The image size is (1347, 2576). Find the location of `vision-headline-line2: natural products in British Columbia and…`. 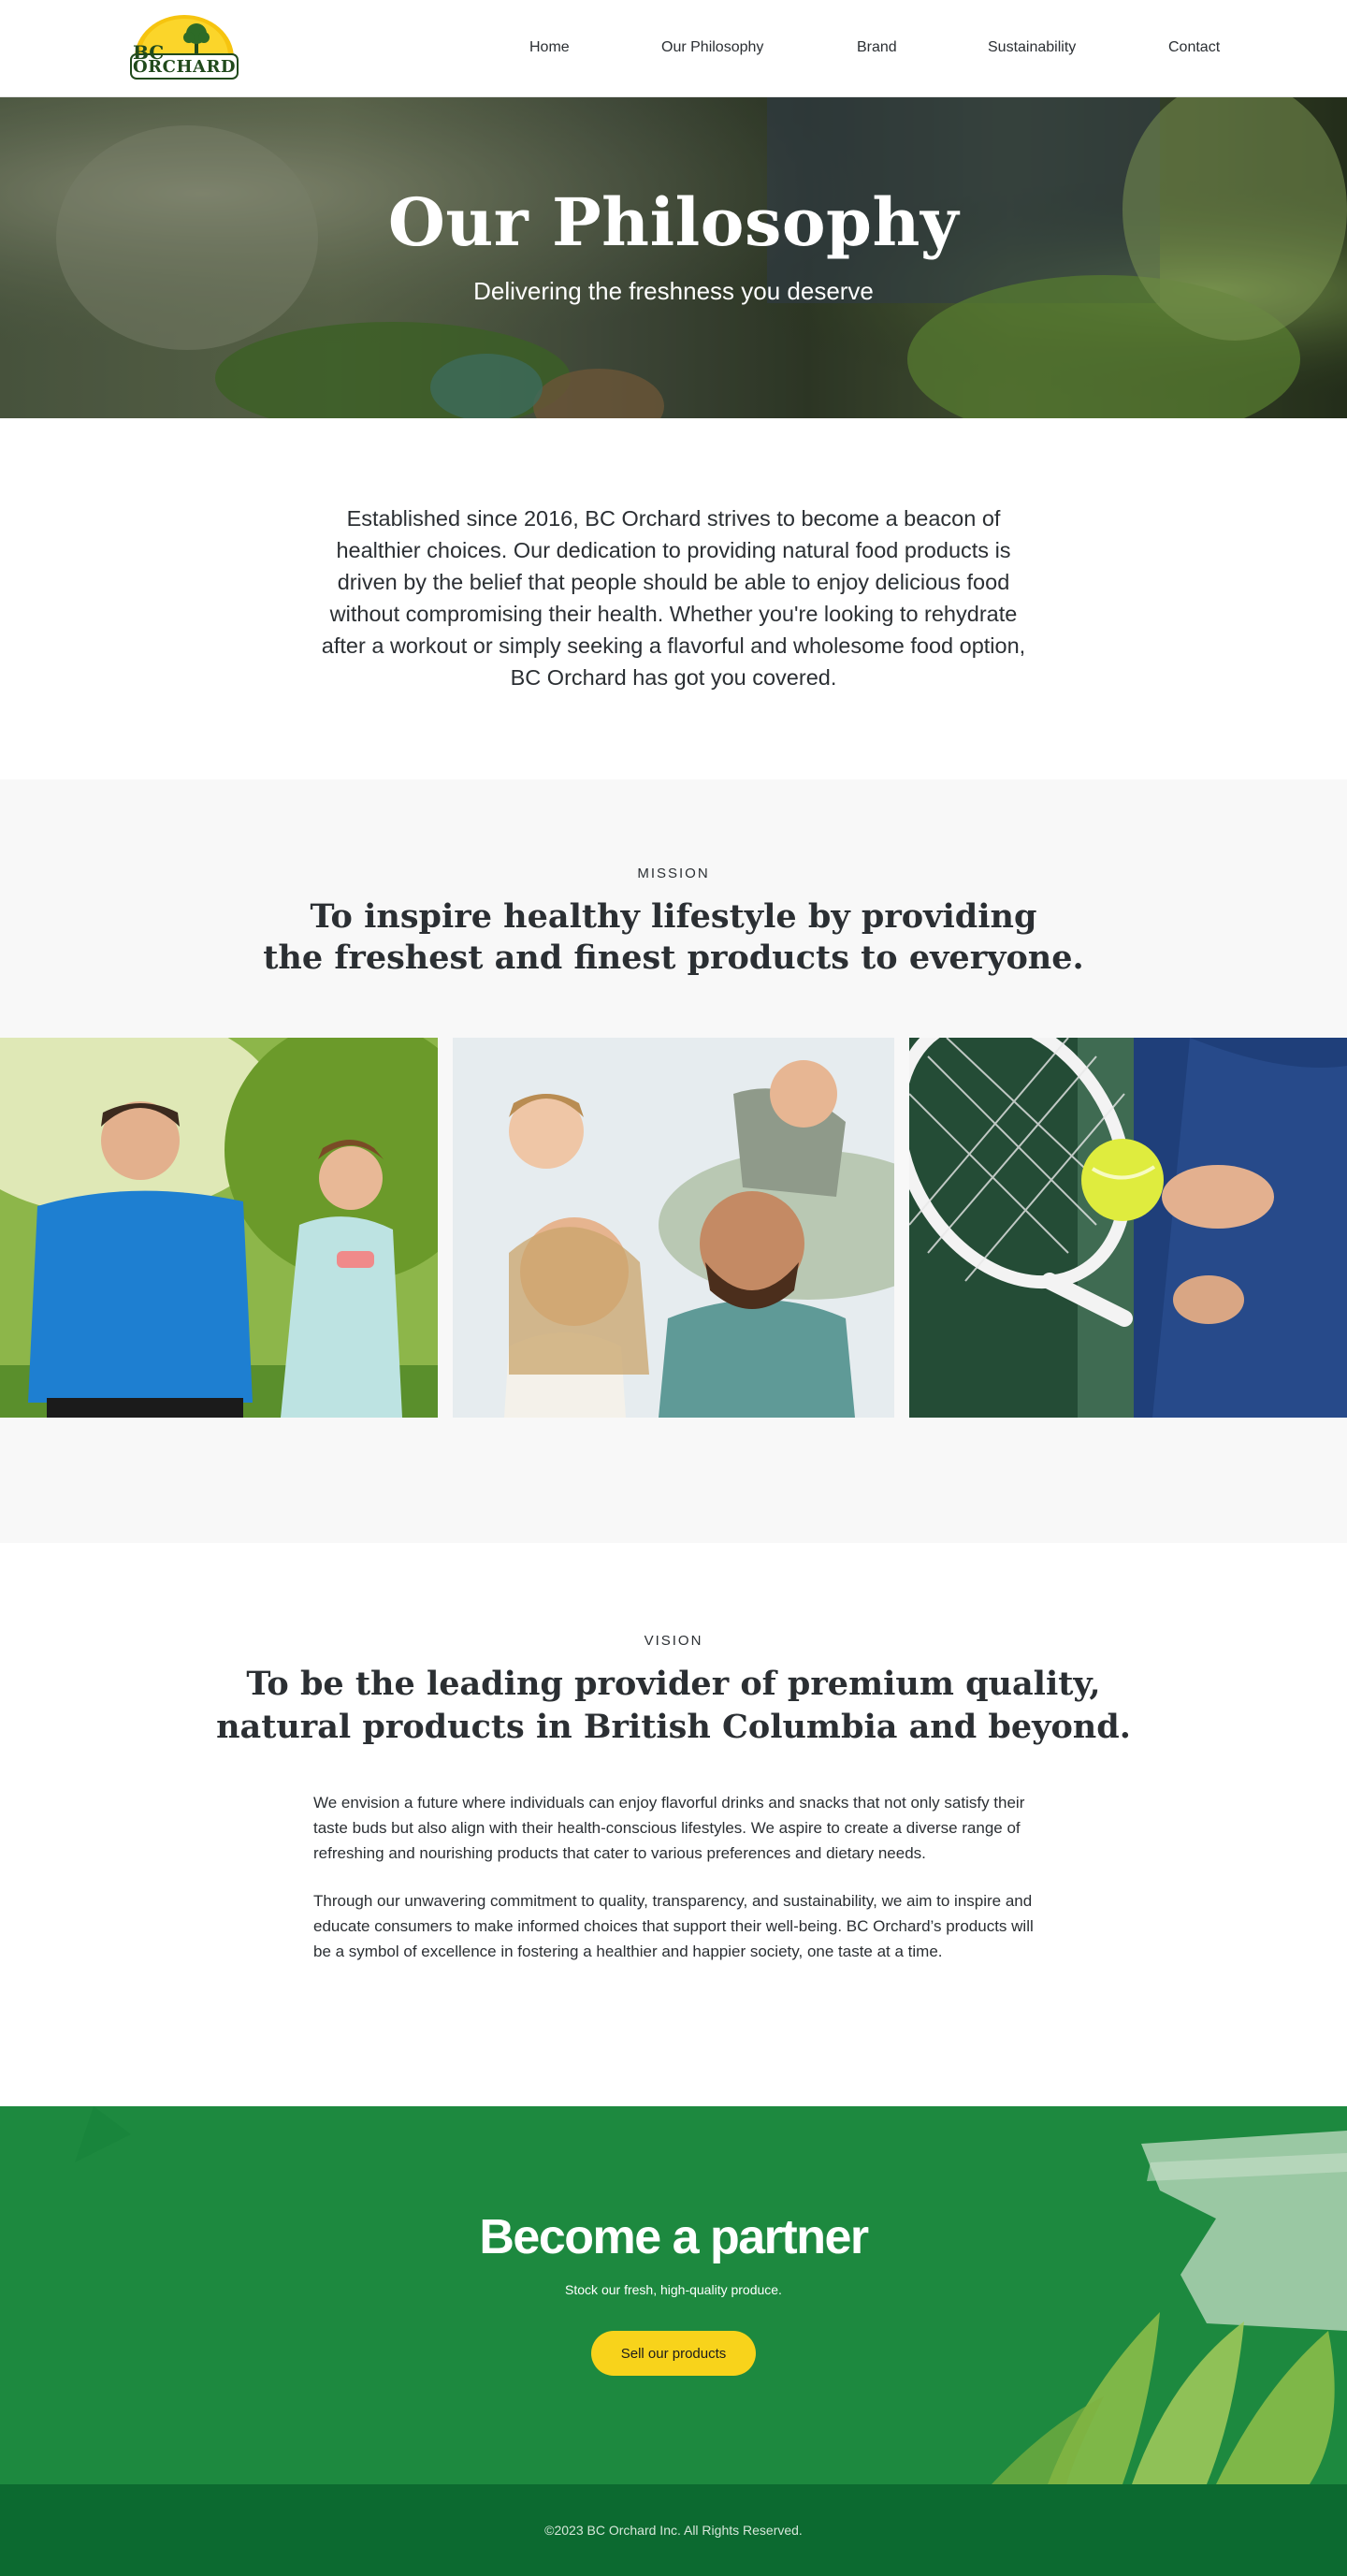

vision-headline-line2: natural products in British Columbia and… is located at coordinates (674, 1727).